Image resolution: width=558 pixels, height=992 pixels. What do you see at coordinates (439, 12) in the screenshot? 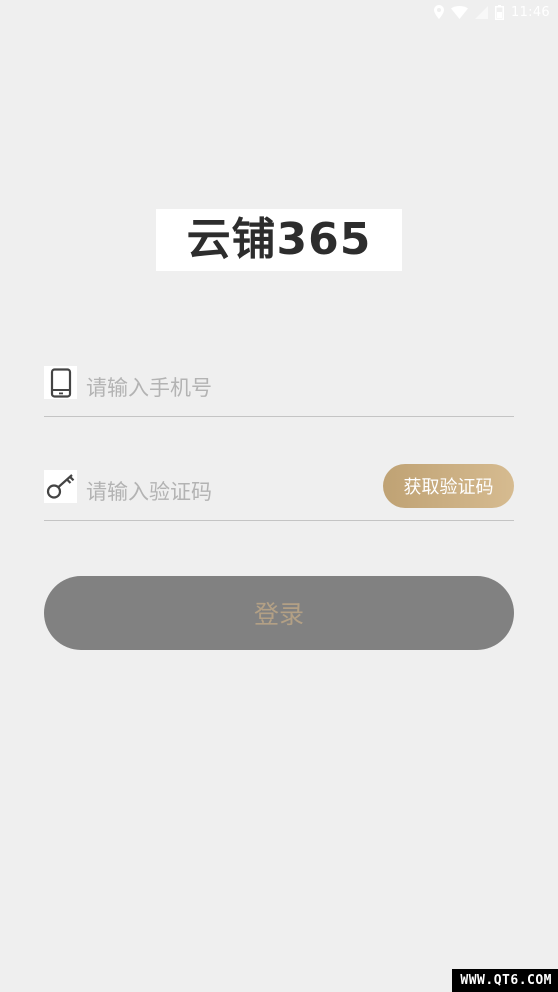
I see `location-icon` at bounding box center [439, 12].